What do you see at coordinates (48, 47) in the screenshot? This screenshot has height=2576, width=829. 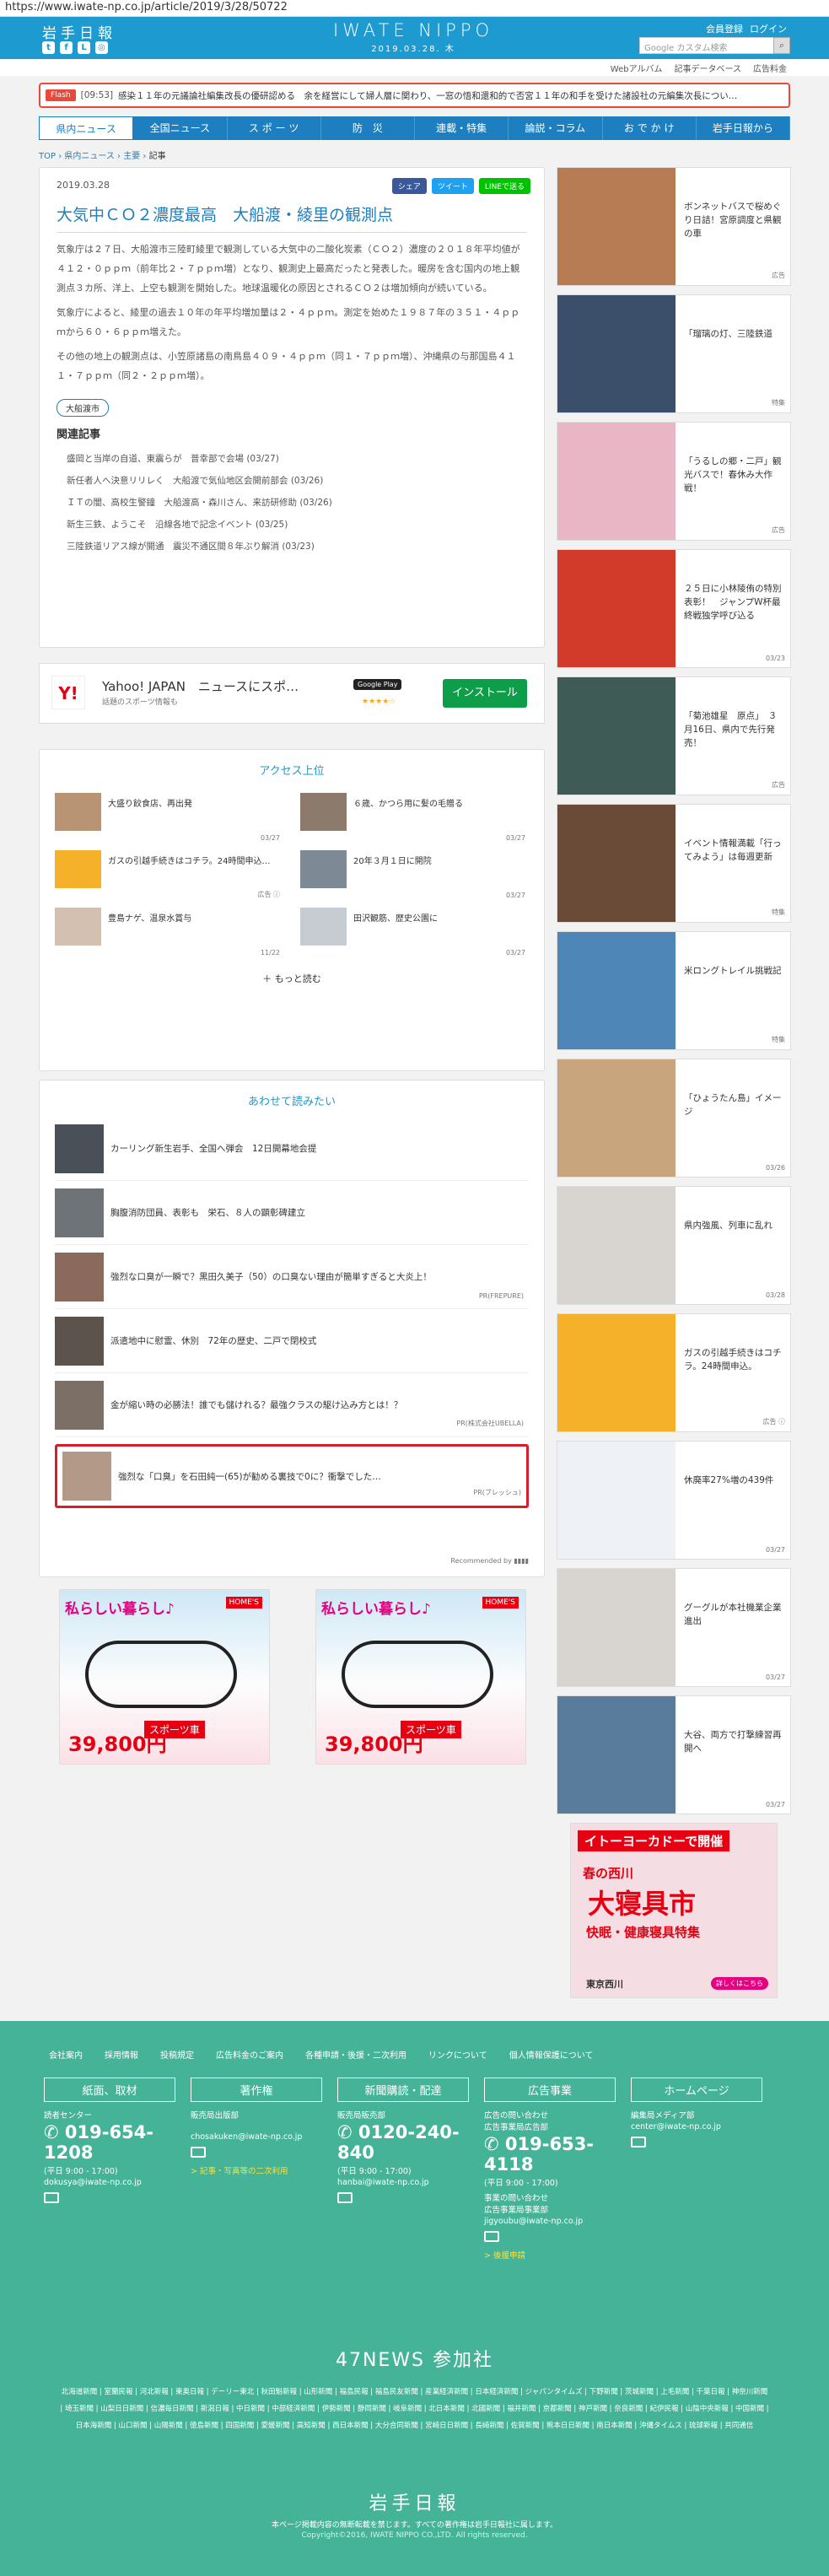 I see `twitter-icon: t` at bounding box center [48, 47].